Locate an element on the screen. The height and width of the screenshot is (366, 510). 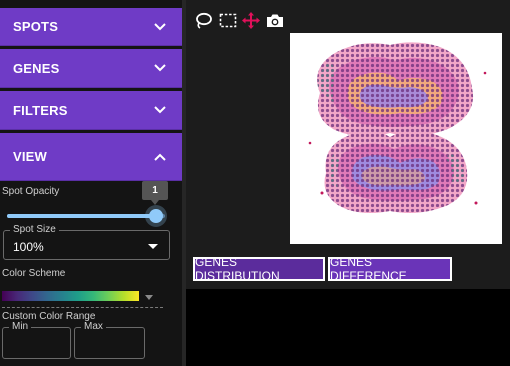
genes-accordion-label: GENES is located at coordinates (36, 68).